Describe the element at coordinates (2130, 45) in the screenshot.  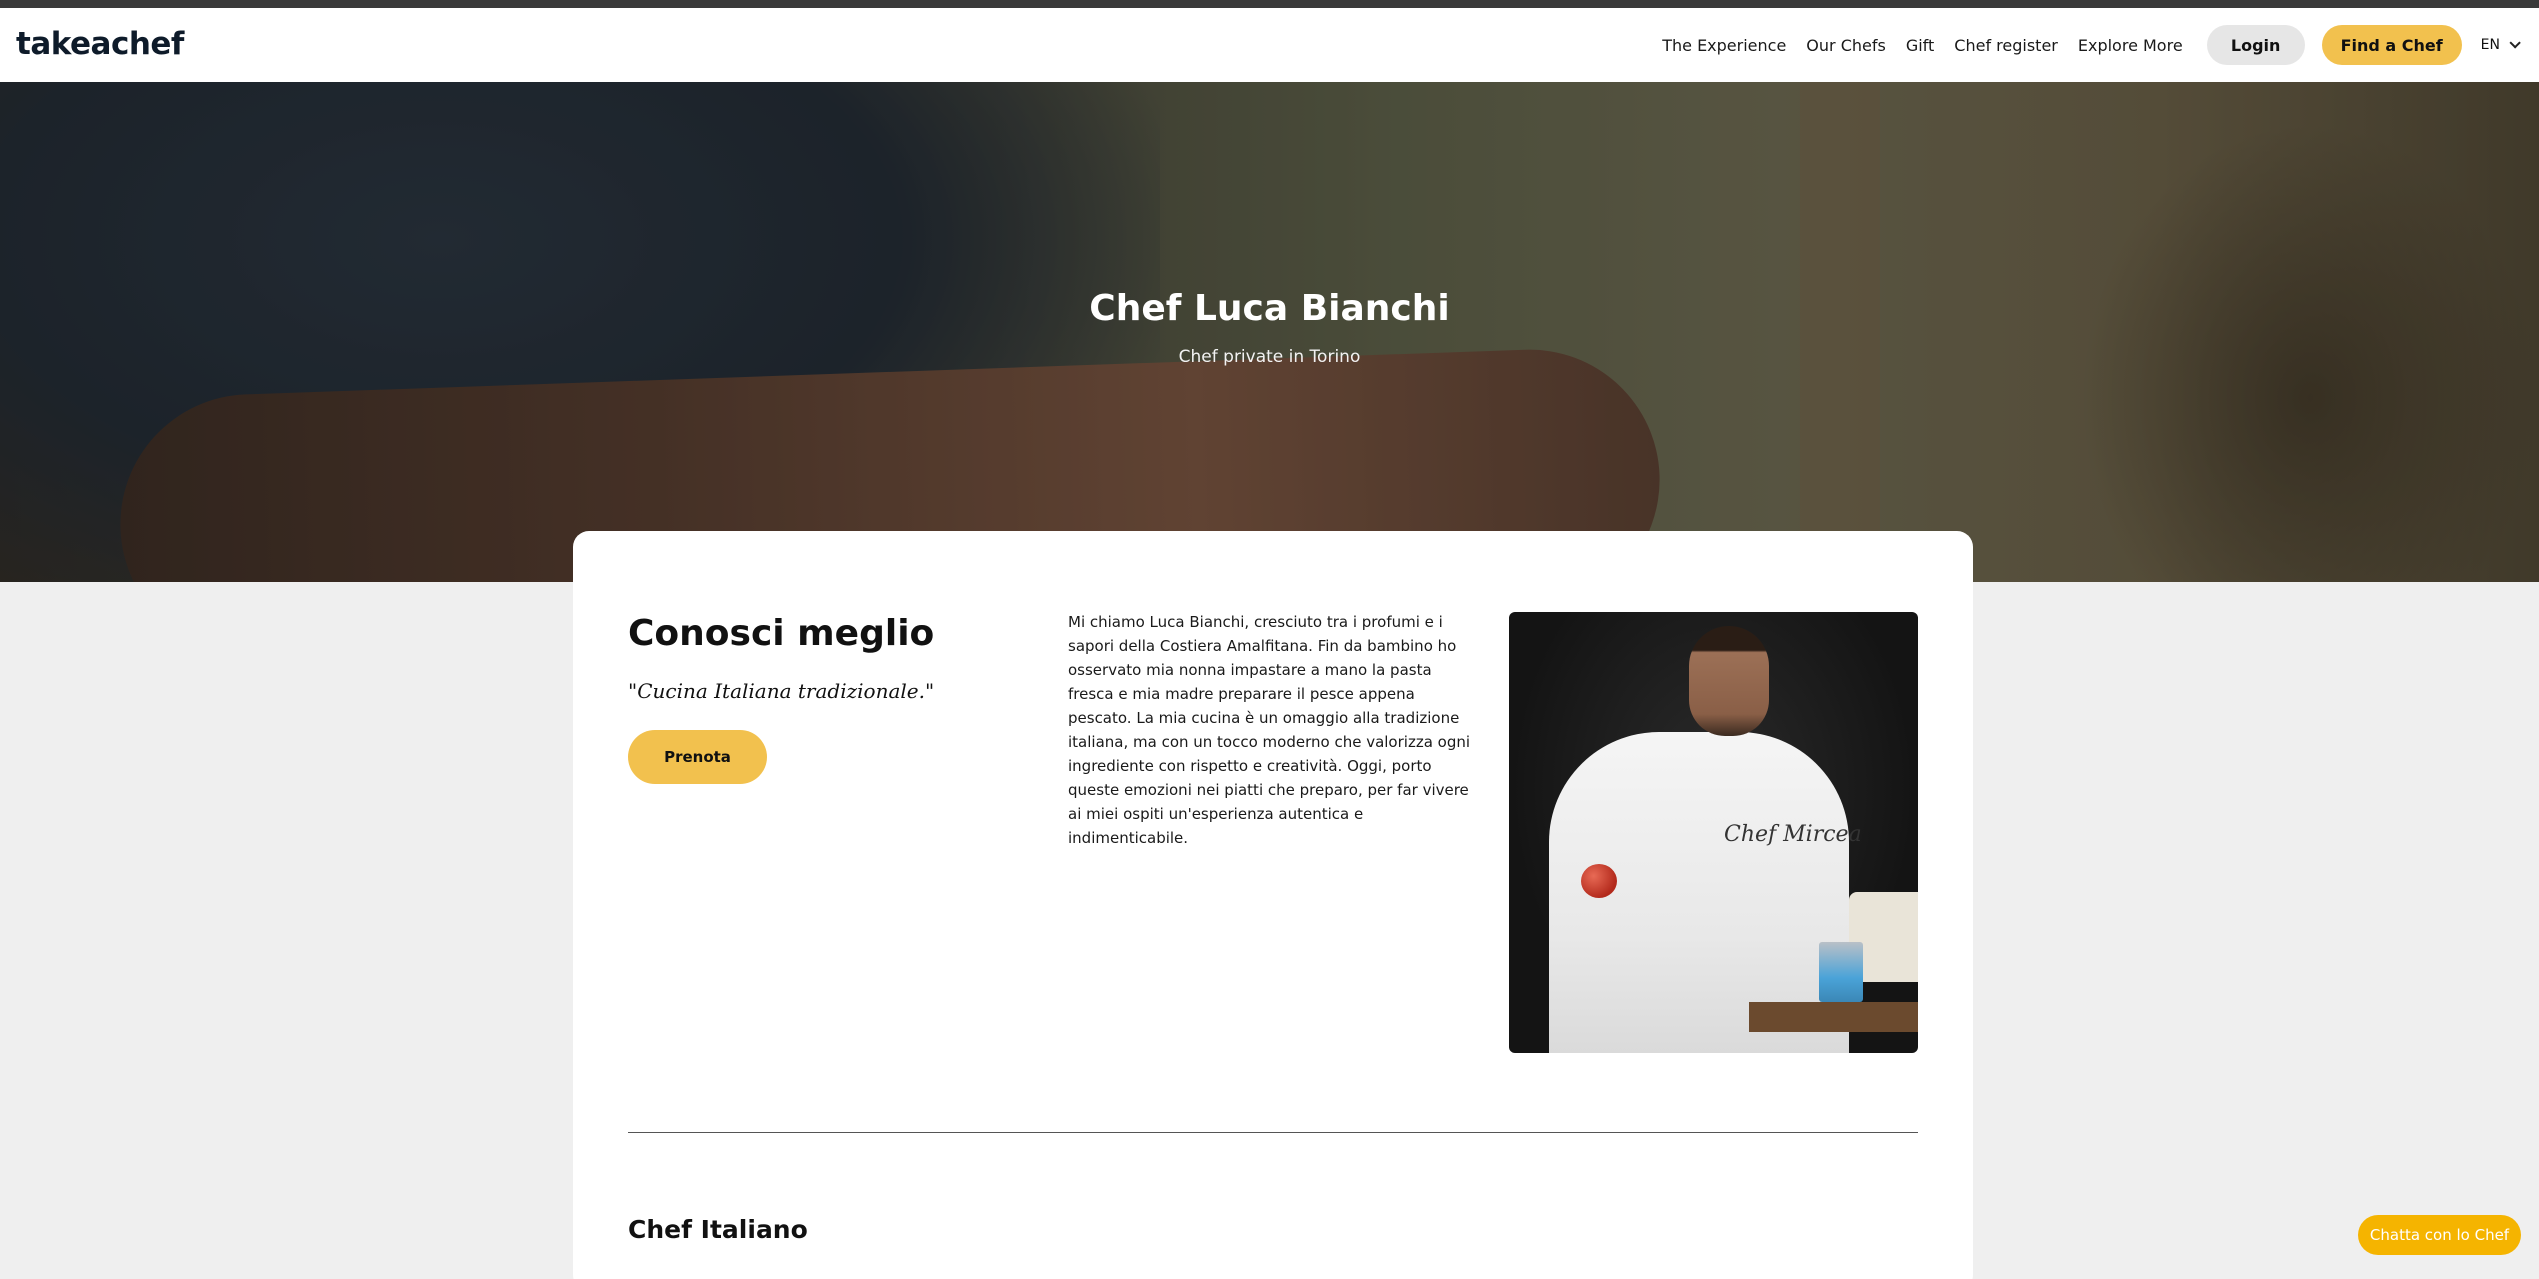
I see `nav-explore-more: Explore More` at that location.